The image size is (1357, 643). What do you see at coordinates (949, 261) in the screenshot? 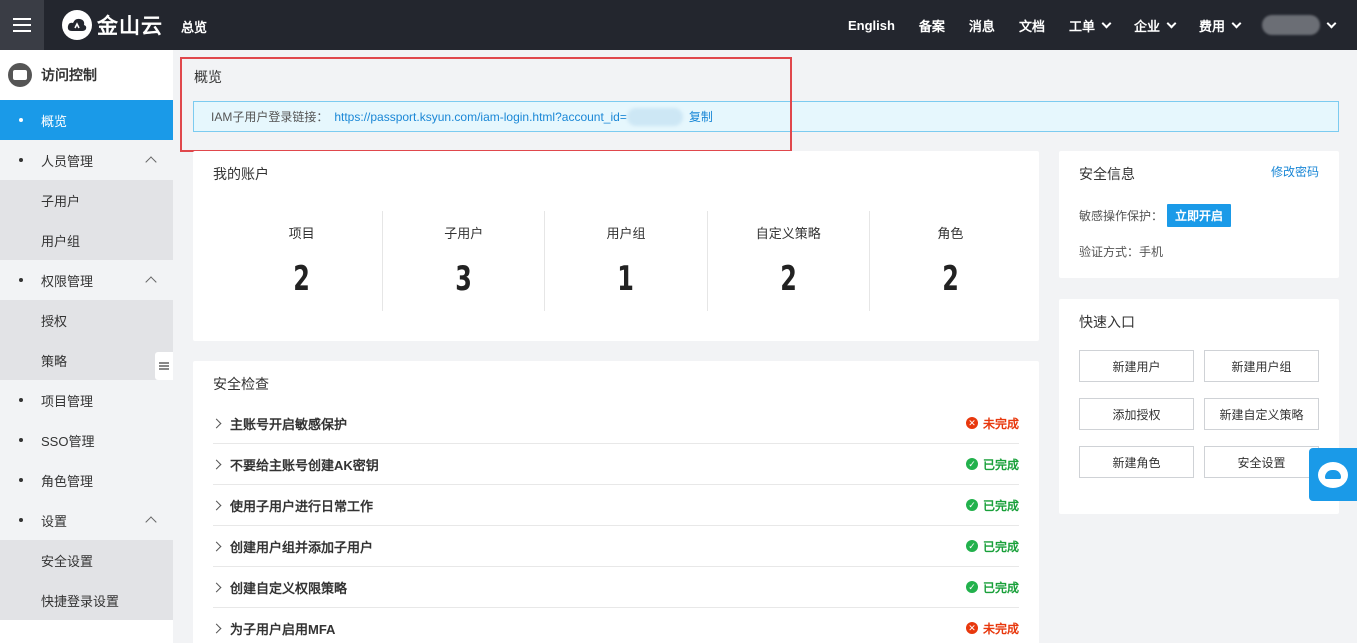
I see `stat-roles: 角色 2` at bounding box center [949, 261].